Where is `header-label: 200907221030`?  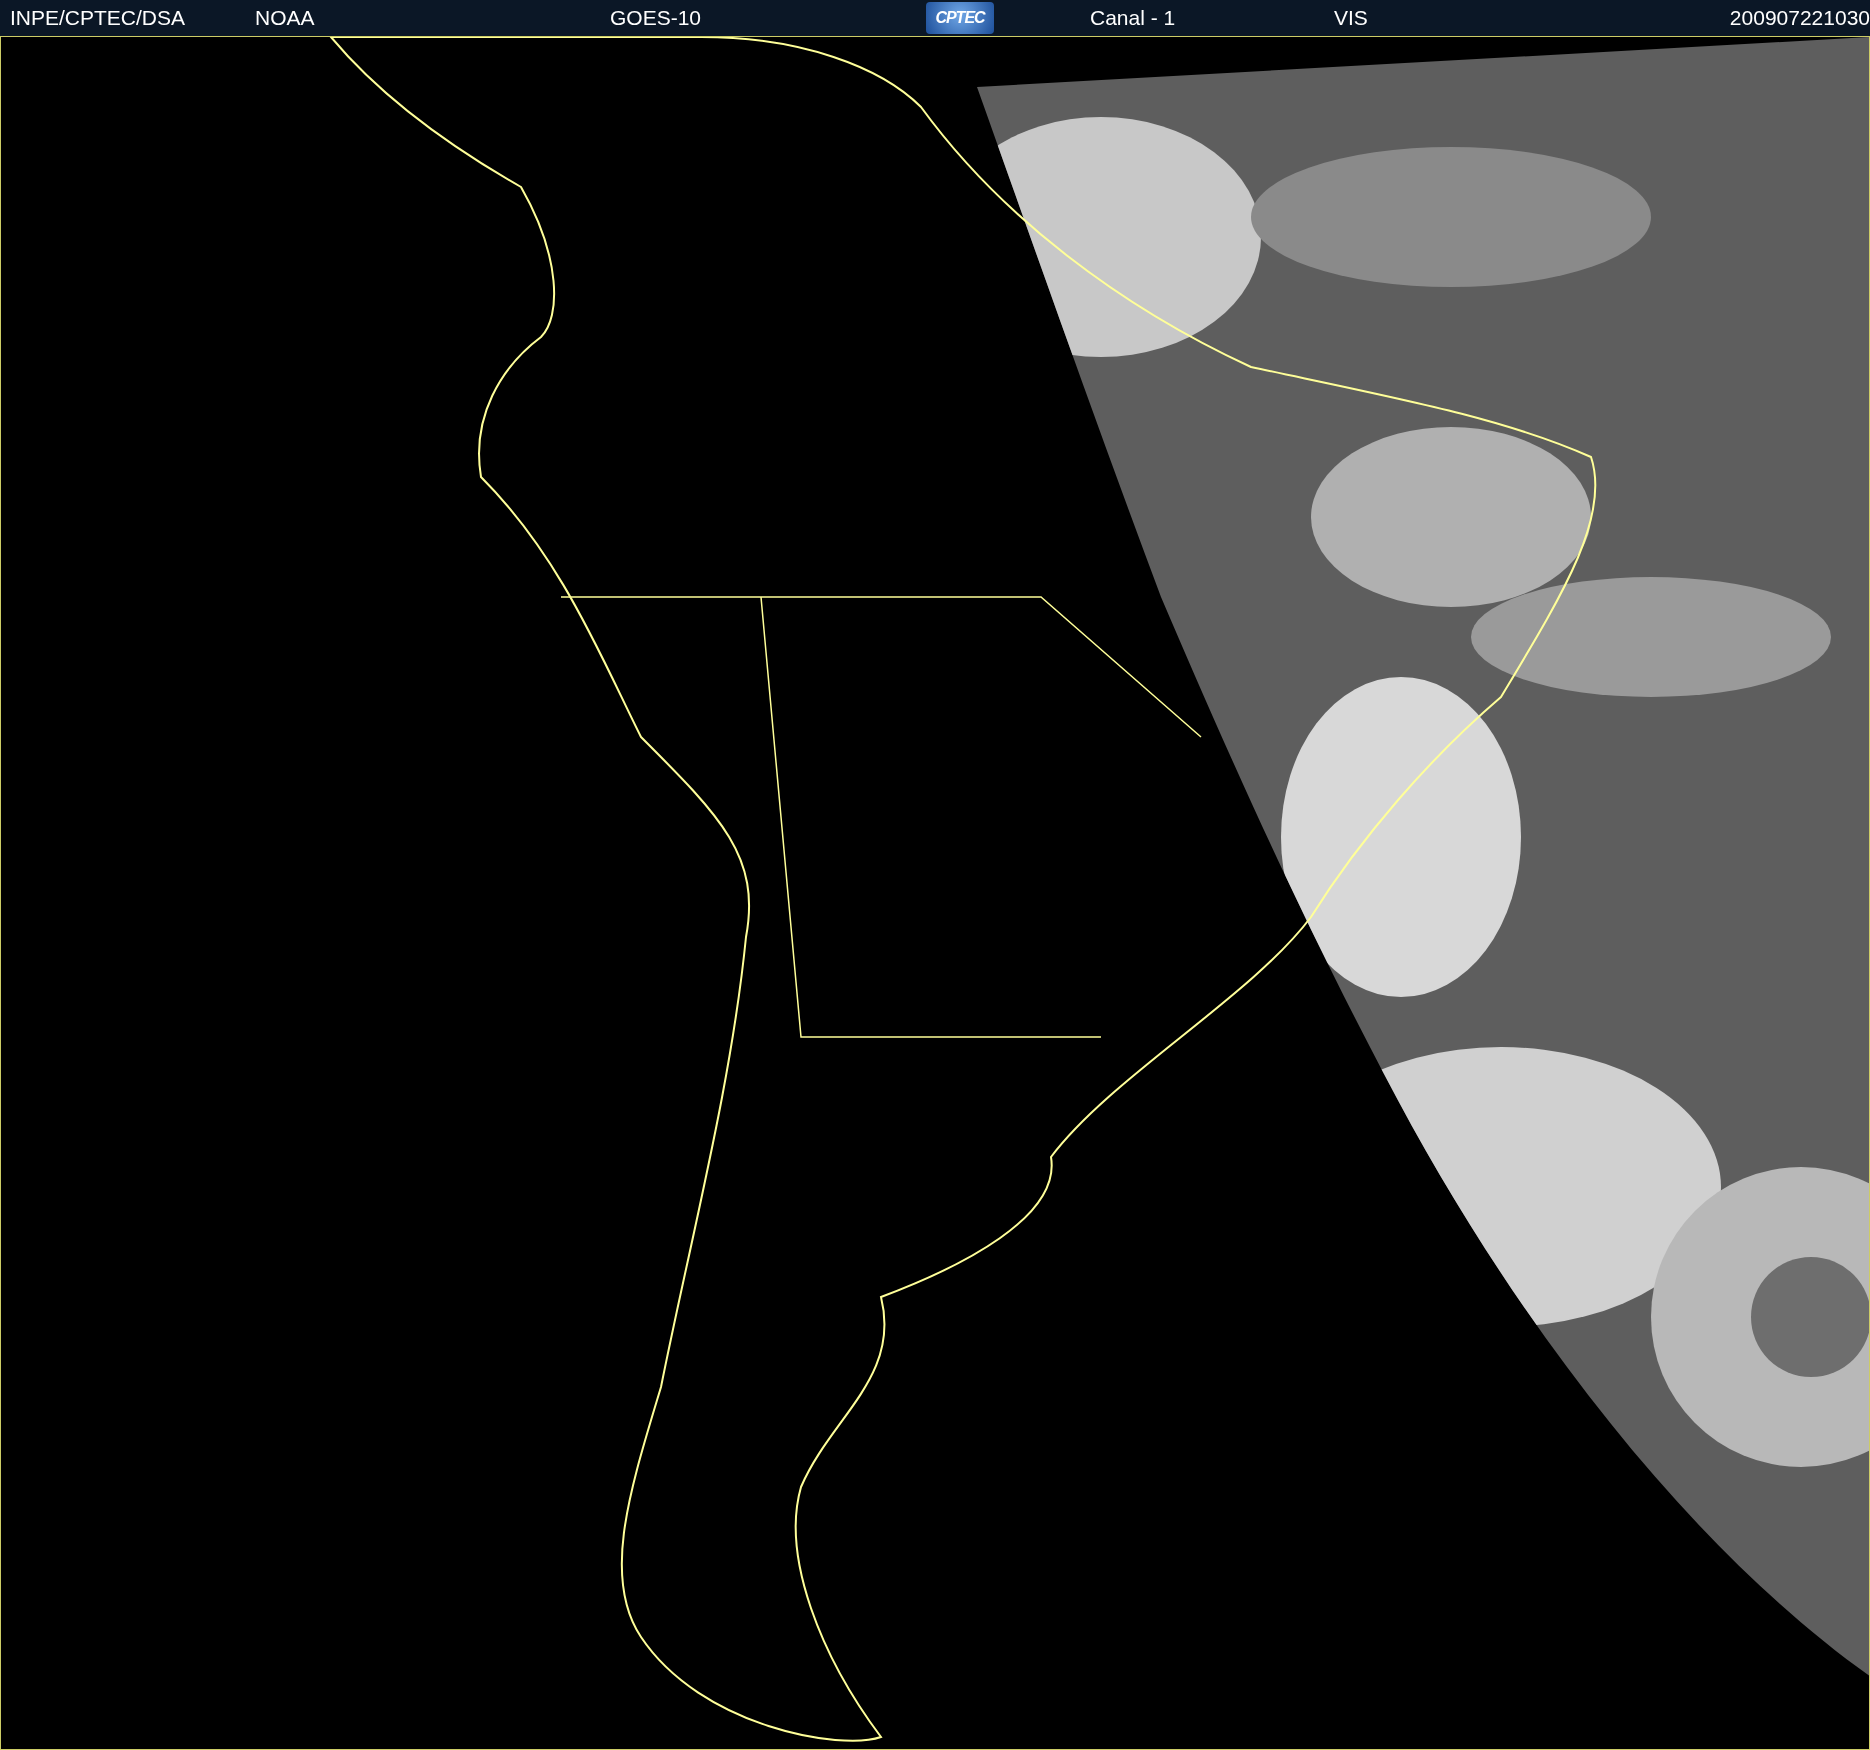 header-label: 200907221030 is located at coordinates (1799, 18).